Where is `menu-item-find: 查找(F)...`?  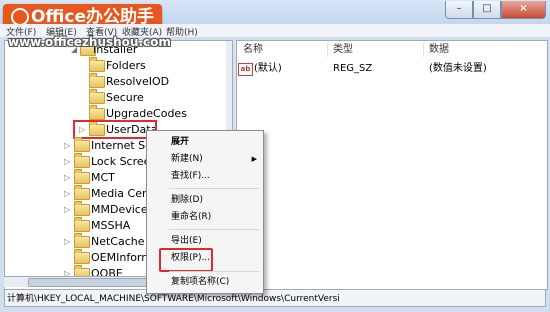
menu-item-find: 查找(F)... is located at coordinates (205, 176).